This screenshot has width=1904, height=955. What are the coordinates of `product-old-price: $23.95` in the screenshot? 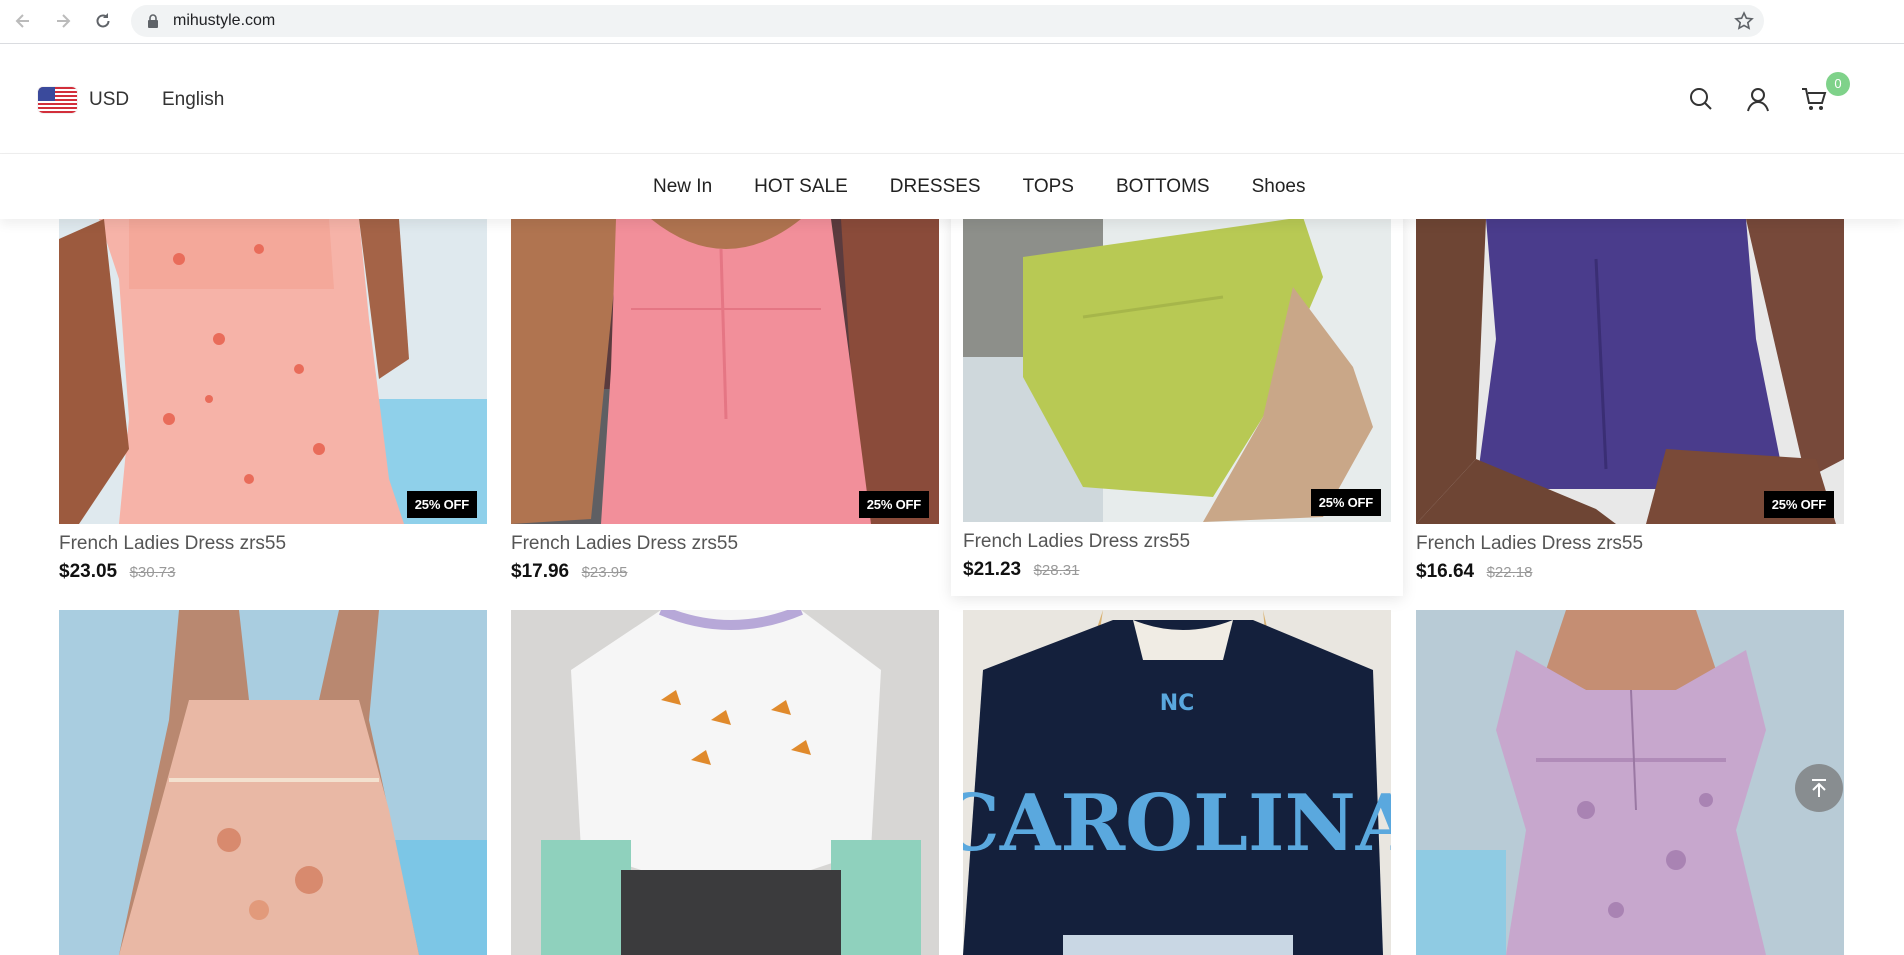 It's located at (604, 572).